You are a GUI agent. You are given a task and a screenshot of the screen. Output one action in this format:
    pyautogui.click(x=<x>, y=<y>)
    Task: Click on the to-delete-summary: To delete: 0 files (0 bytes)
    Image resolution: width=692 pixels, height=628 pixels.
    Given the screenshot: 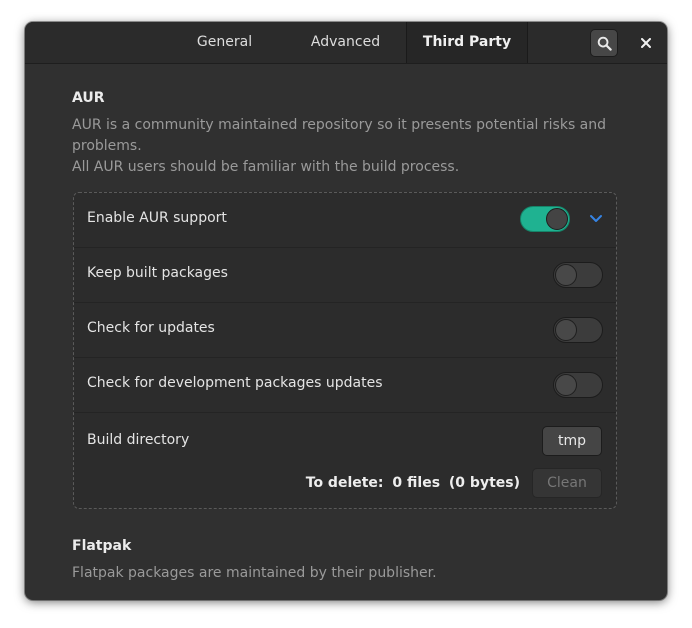 What is the action you would take?
    pyautogui.click(x=413, y=483)
    